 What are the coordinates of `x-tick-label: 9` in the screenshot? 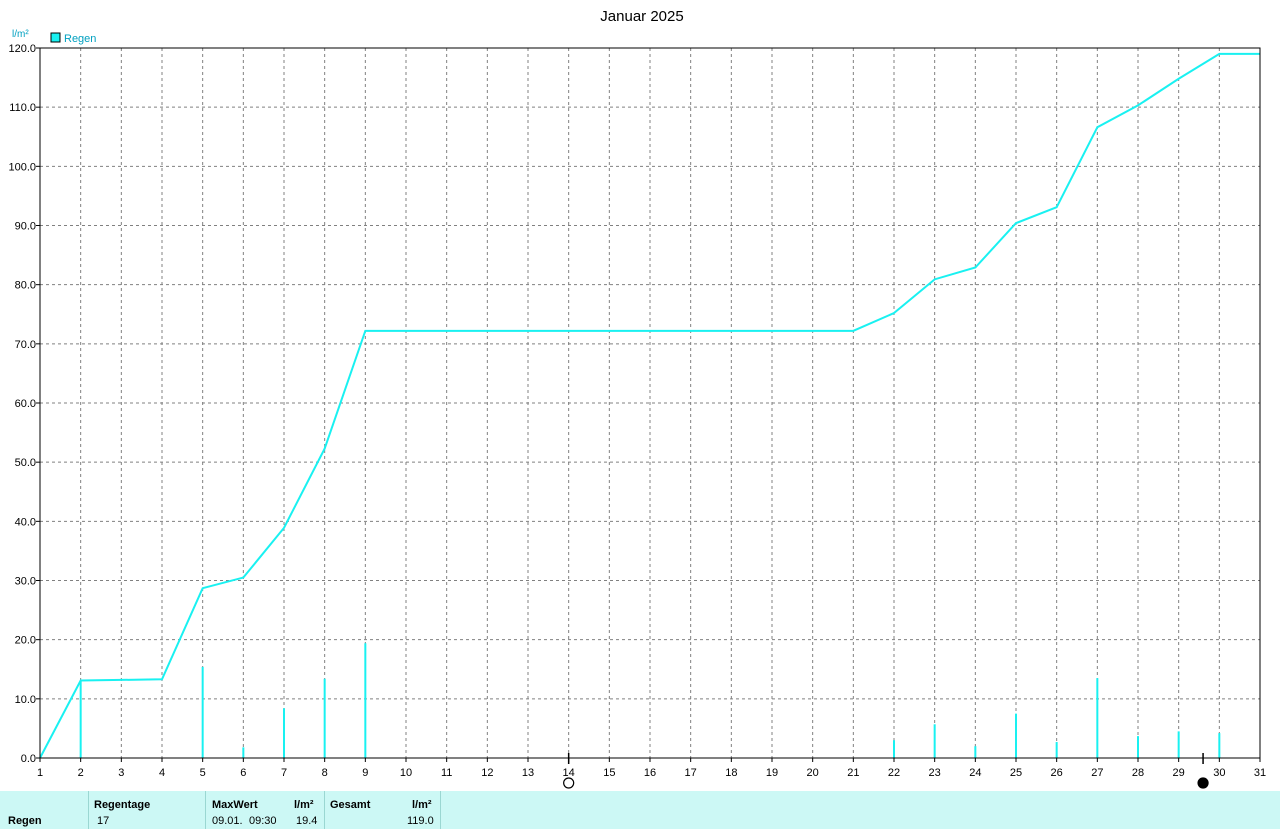 It's located at (365, 773).